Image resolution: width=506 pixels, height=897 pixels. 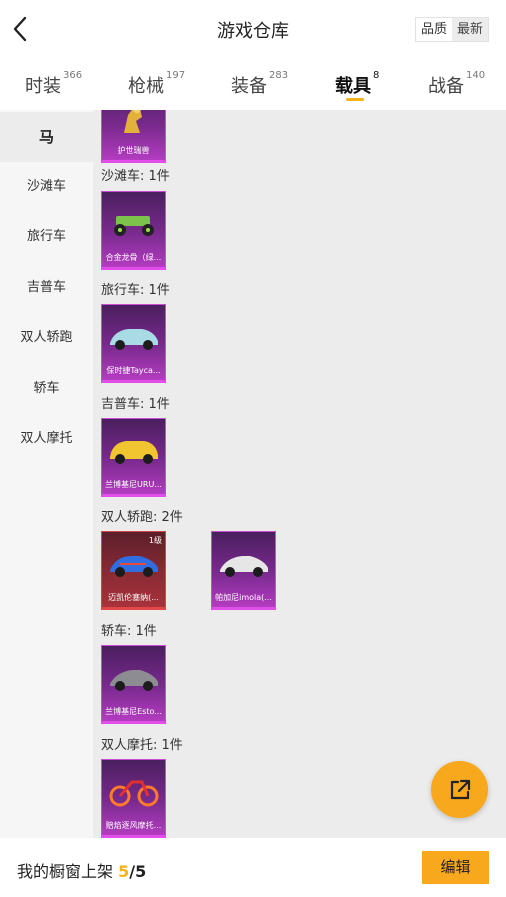 What do you see at coordinates (244, 566) in the screenshot?
I see `pagani-car-icon` at bounding box center [244, 566].